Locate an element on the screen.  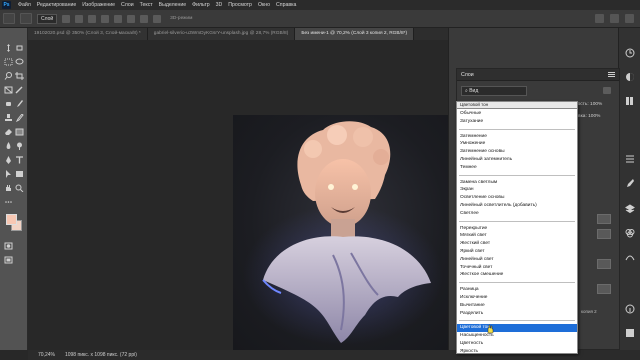
blend-mode-option: Замена светлым is located at coordinates (517, 183).